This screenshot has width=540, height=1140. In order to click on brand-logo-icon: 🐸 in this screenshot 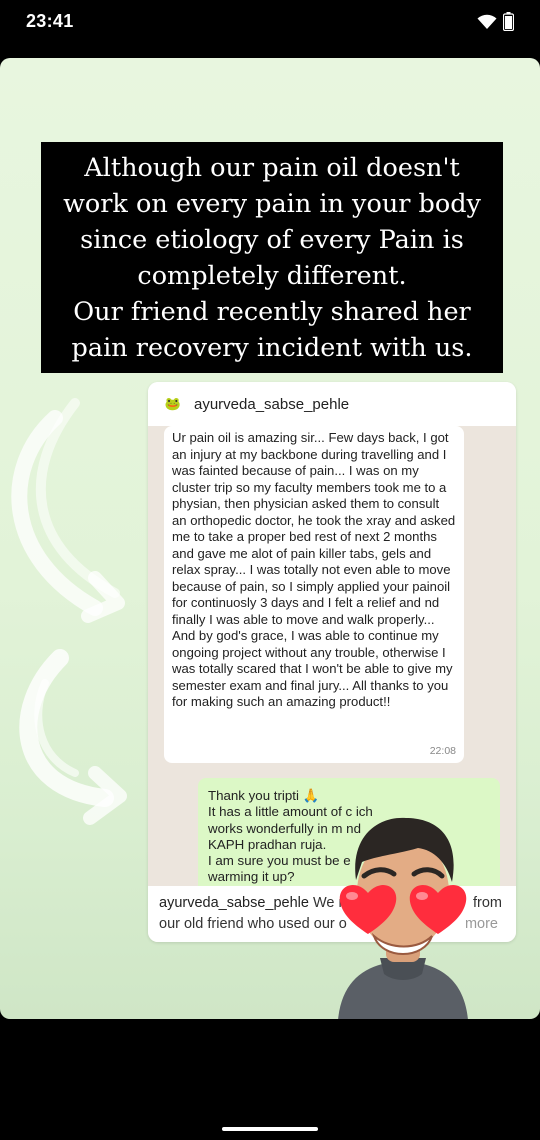, I will do `click(173, 403)`.